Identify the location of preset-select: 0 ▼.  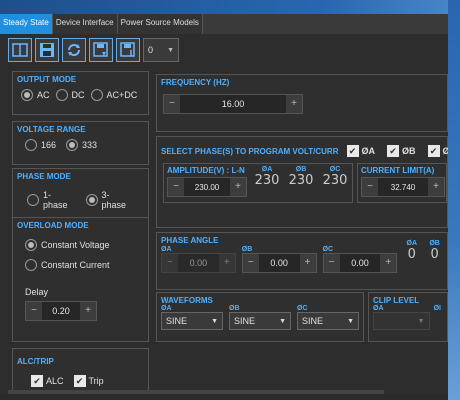
(161, 50).